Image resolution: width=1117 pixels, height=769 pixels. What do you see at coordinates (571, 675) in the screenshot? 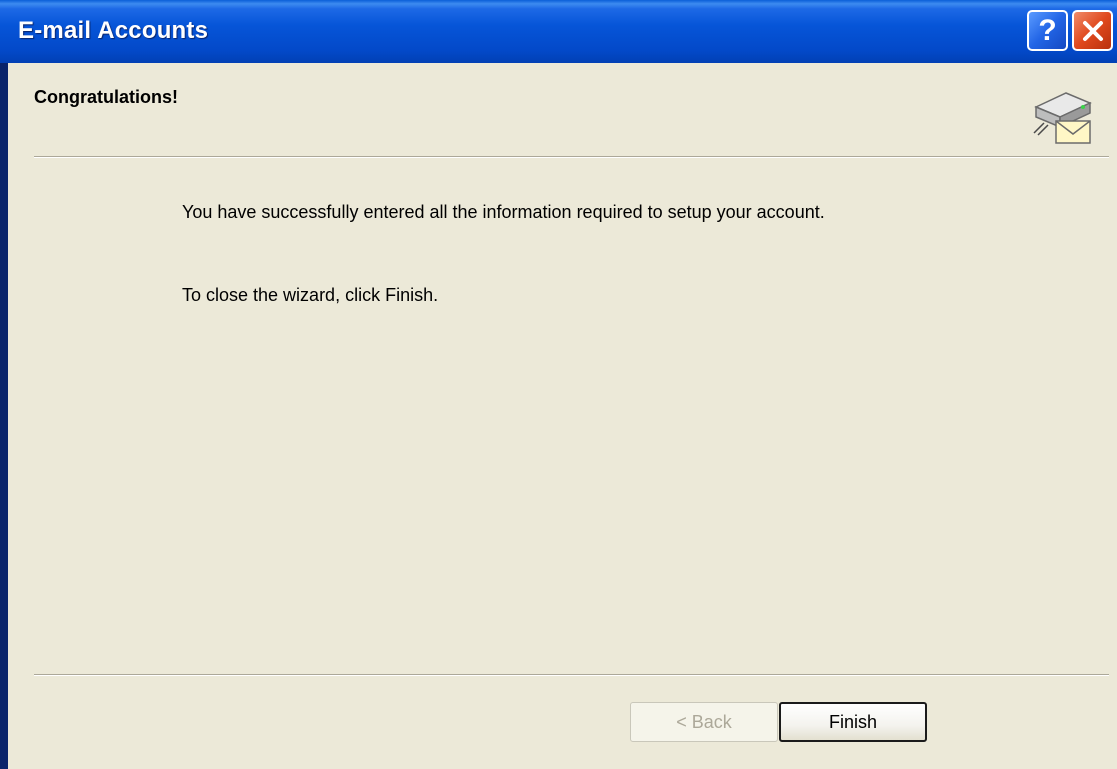
I see `footer-divider` at bounding box center [571, 675].